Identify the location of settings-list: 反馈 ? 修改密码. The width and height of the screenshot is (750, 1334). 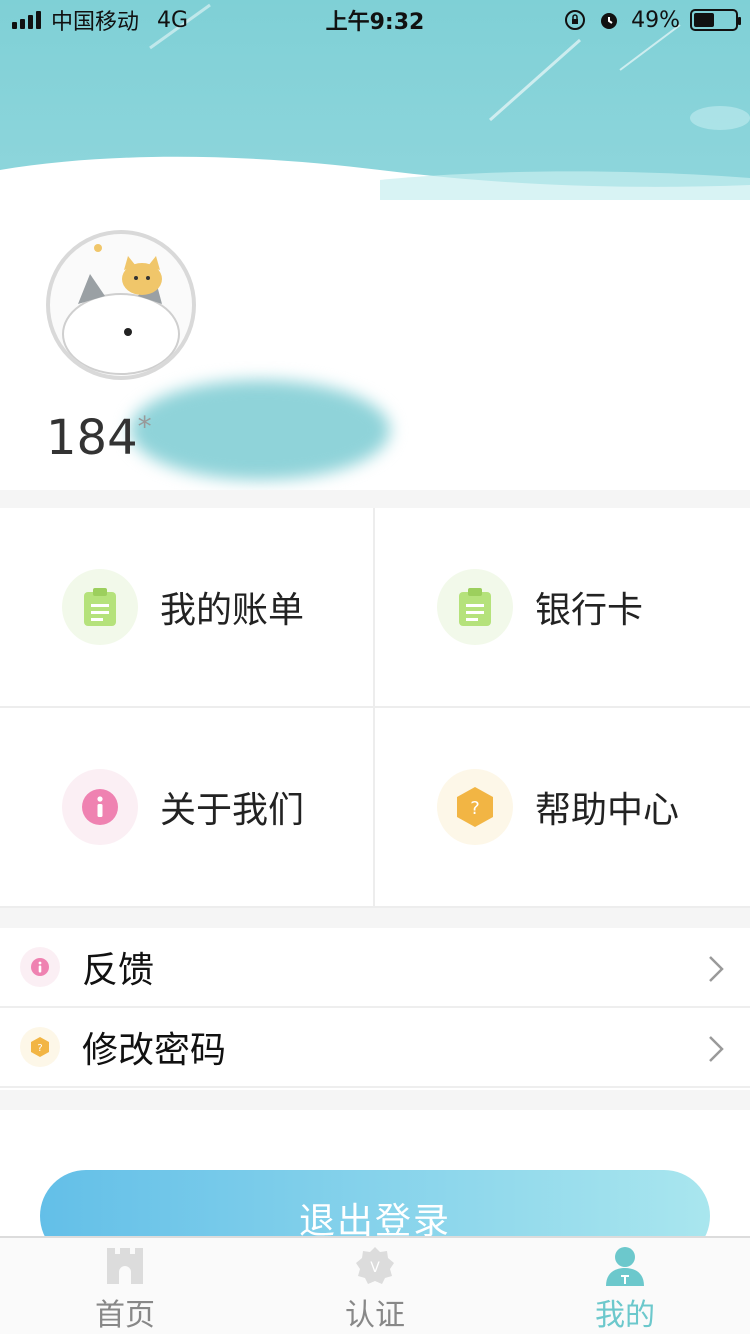
(375, 1008).